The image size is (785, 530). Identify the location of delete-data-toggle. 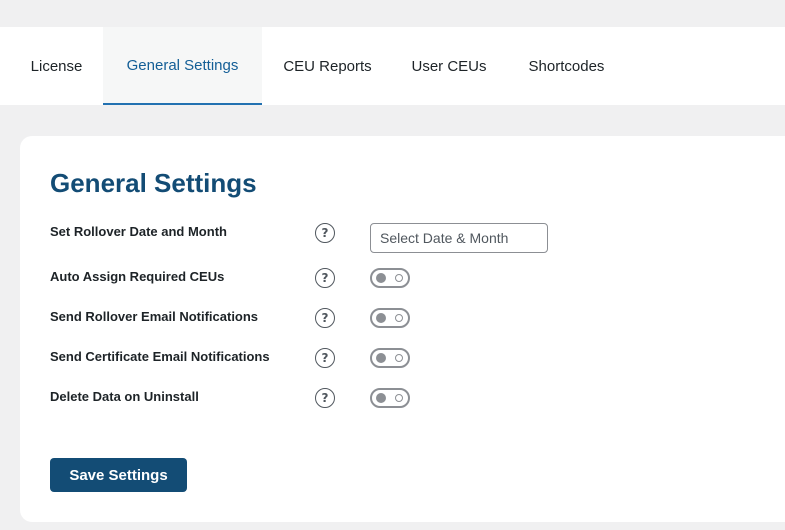
(390, 398).